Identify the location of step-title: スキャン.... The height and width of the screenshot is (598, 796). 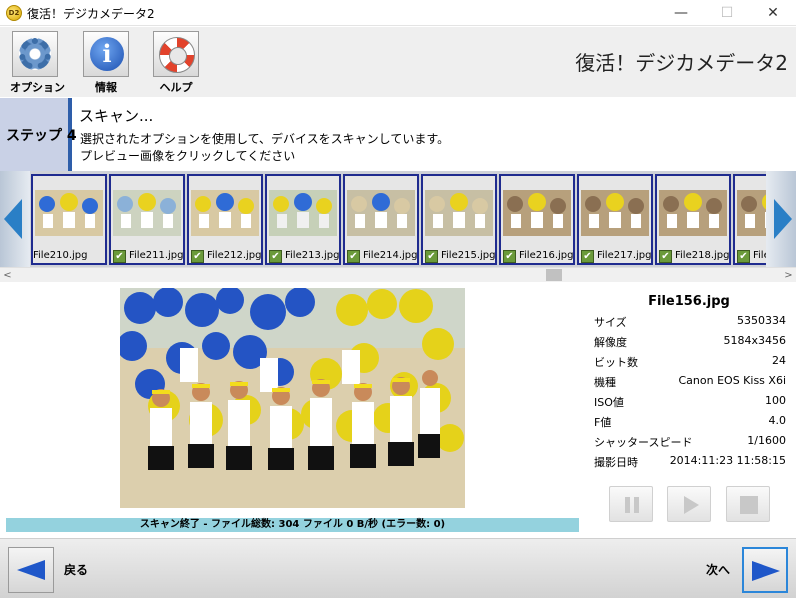
(116, 116).